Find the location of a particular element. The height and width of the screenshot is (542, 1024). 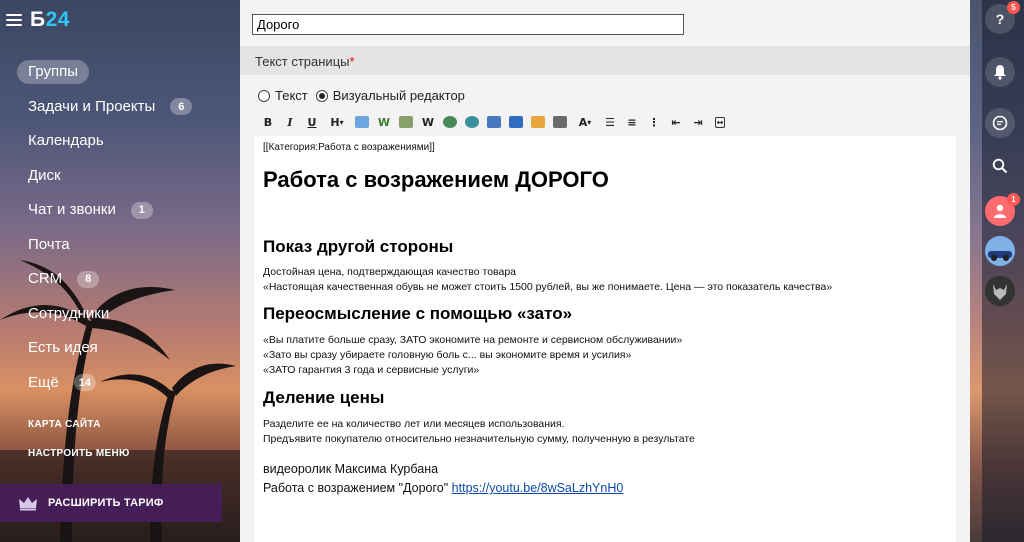

nav-item-employees: Сотрудники is located at coordinates (117, 314).